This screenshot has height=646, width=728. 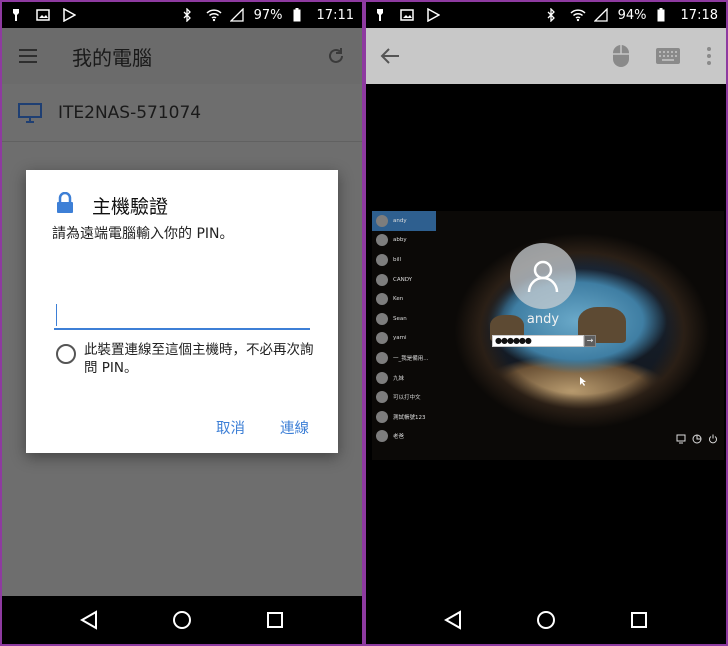 What do you see at coordinates (546, 56) in the screenshot?
I see `remote-toolbar` at bounding box center [546, 56].